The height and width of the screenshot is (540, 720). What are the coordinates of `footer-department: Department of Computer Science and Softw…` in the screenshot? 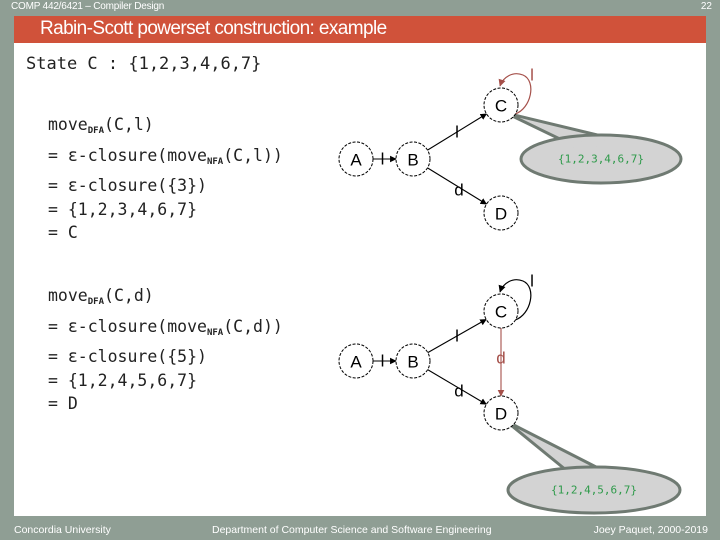 It's located at (352, 530).